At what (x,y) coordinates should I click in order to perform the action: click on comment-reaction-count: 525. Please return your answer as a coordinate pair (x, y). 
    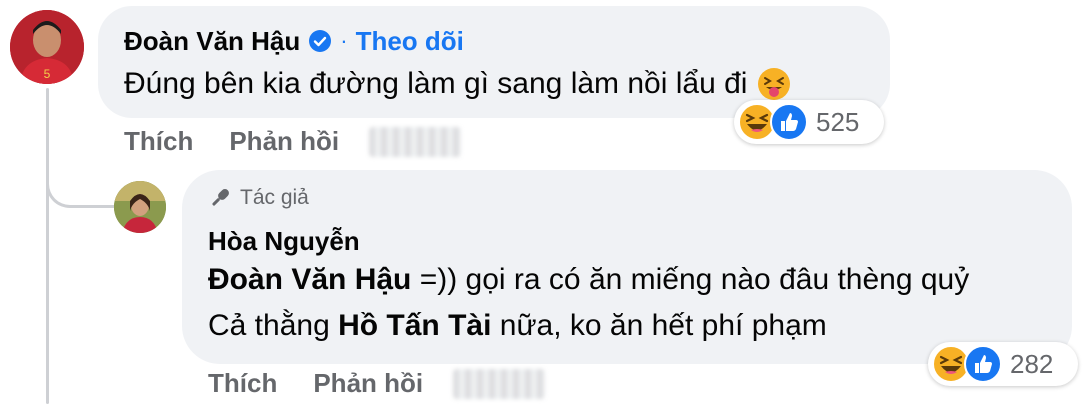
    Looking at the image, I should click on (838, 121).